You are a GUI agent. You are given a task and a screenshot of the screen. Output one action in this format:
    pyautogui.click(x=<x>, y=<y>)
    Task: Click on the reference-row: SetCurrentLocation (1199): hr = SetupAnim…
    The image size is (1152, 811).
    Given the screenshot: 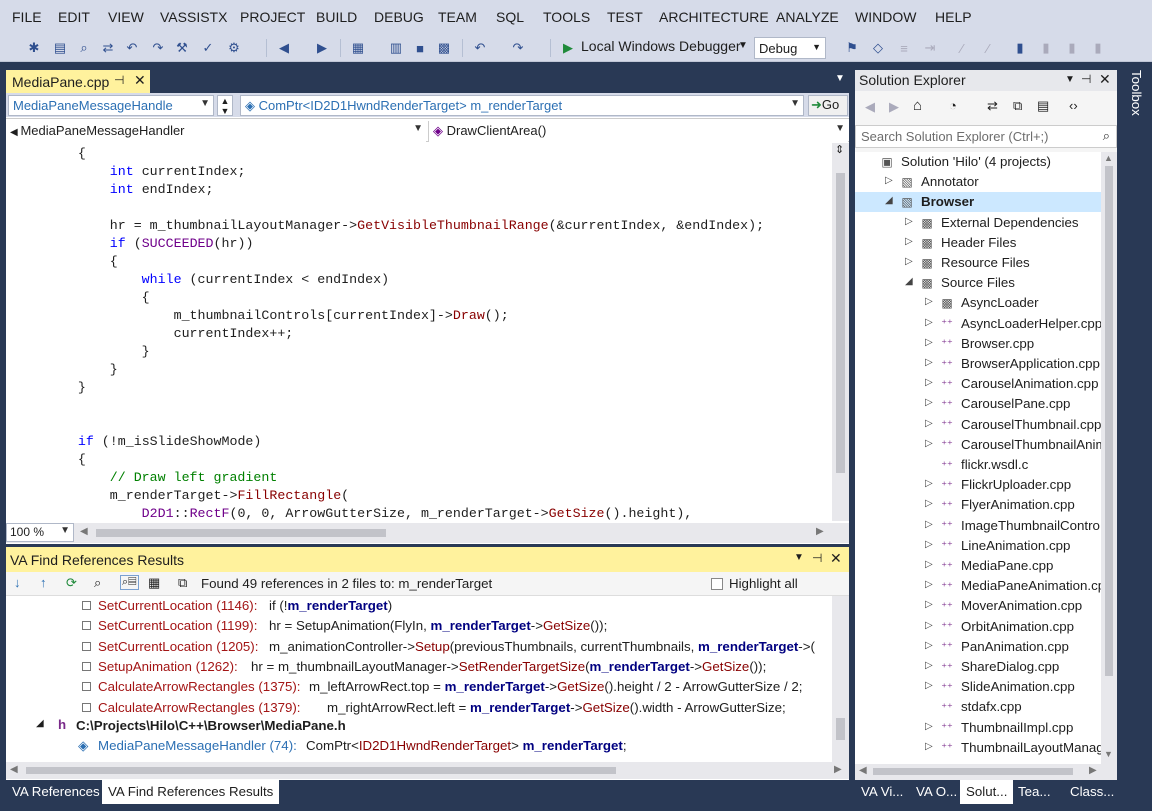 What is the action you would take?
    pyautogui.click(x=419, y=626)
    